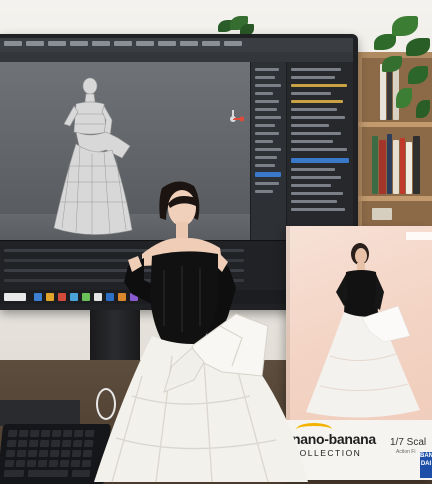 This screenshot has height=484, width=432. What do you see at coordinates (400, 64) in the screenshot?
I see `plant-shelf` at bounding box center [400, 64].